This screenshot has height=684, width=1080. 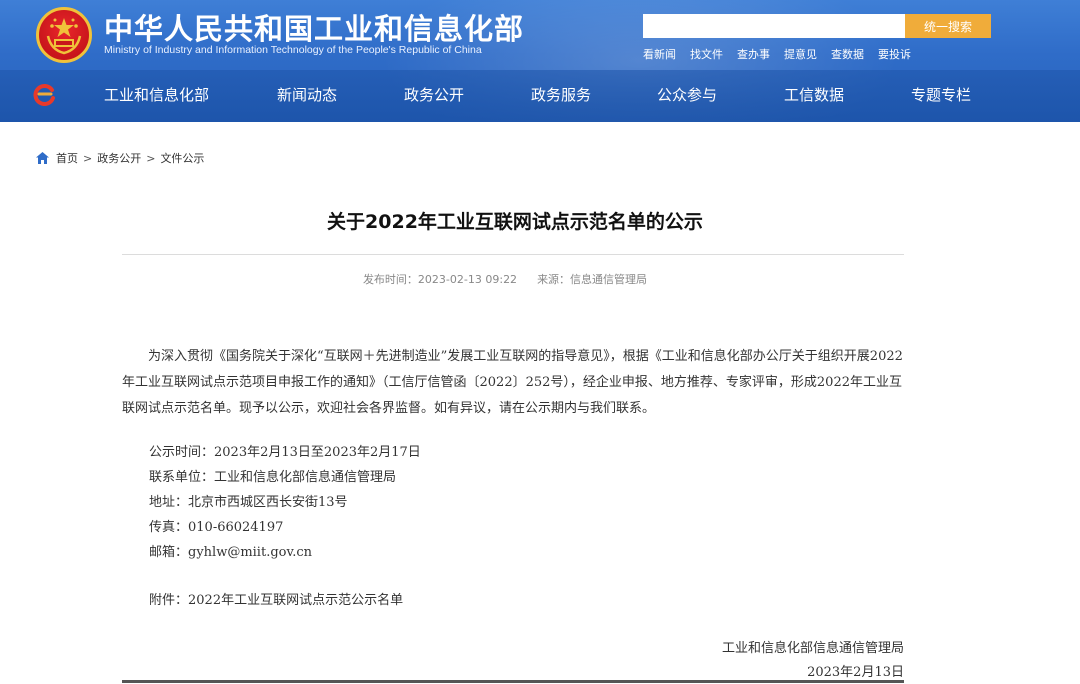 What do you see at coordinates (276, 598) in the screenshot?
I see `attachment-link: 附件：2022年工业互联网试点示范公示名单` at bounding box center [276, 598].